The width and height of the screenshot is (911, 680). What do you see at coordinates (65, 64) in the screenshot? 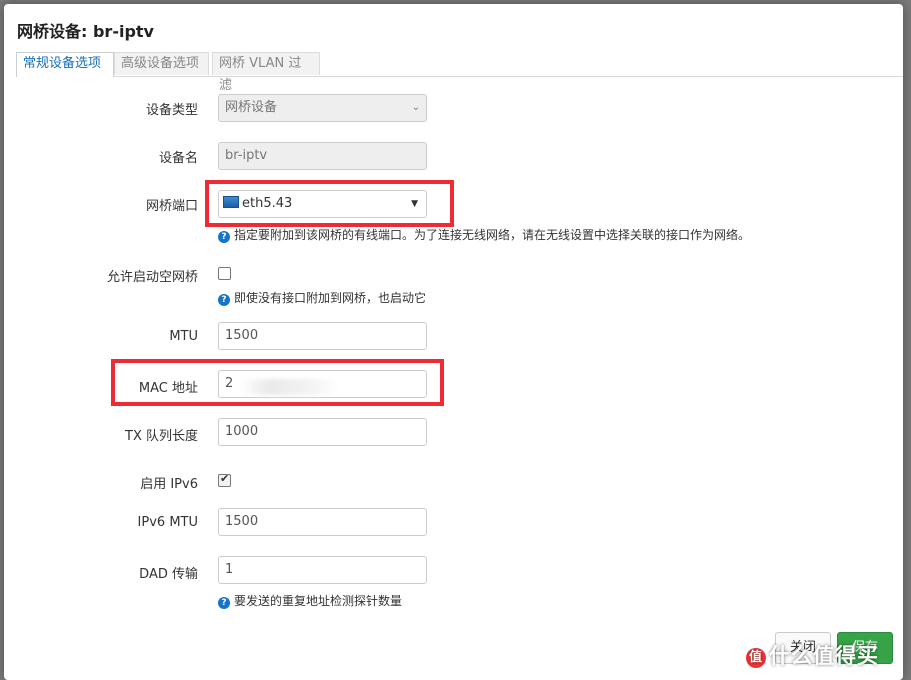
I see `tab-general-options: 常规设备选项` at bounding box center [65, 64].